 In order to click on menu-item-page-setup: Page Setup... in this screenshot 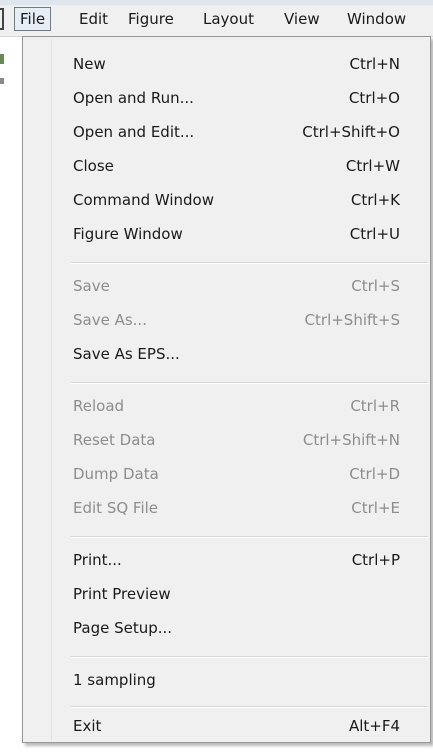, I will do `click(226, 628)`.